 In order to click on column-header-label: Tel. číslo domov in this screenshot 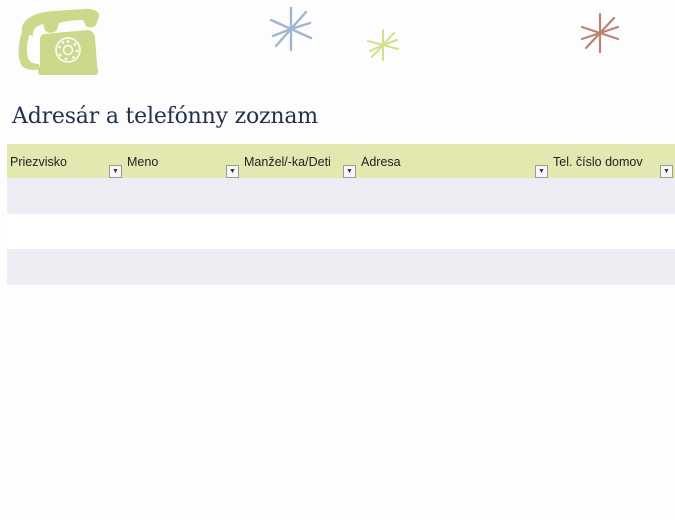, I will do `click(598, 162)`.